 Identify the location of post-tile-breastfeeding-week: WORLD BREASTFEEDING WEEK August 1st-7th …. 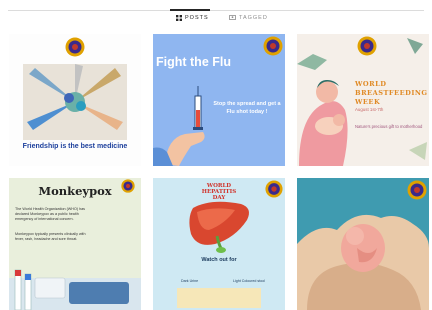
(363, 100).